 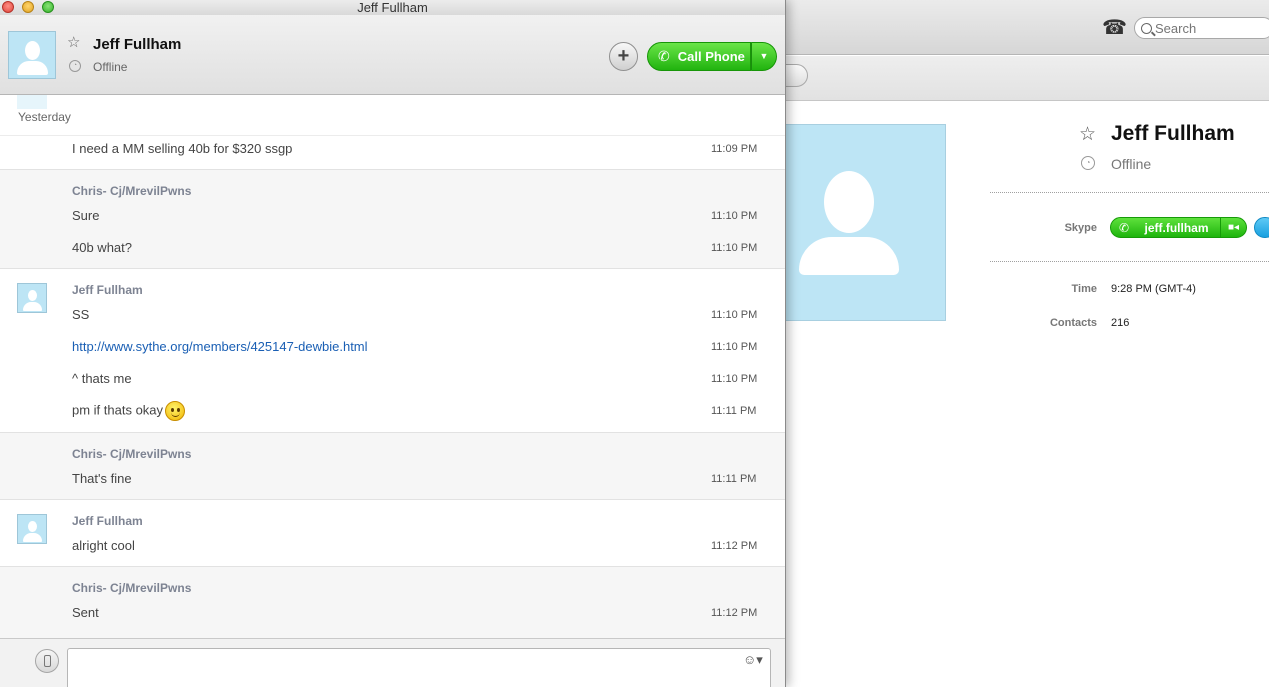 I want to click on message-text: alright cool, so click(x=103, y=545).